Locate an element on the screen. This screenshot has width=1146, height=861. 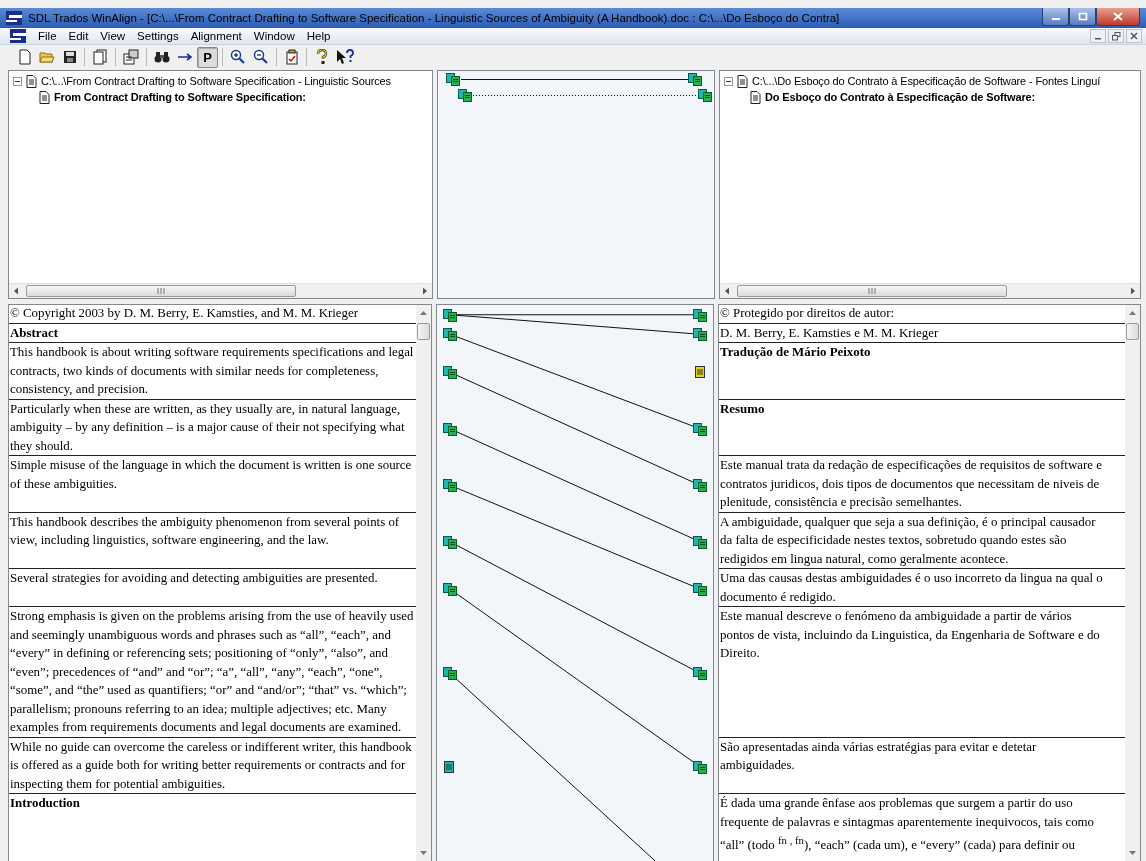
source-segment: Introduction is located at coordinates (212, 827).